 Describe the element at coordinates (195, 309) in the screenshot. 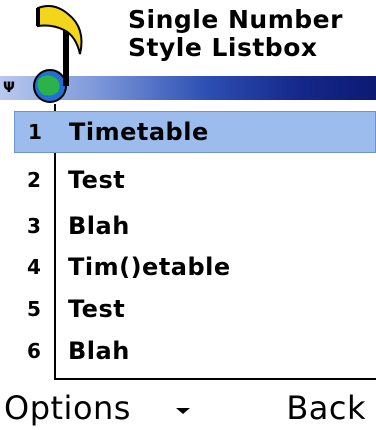

I see `list-item-5: 5 Test` at that location.